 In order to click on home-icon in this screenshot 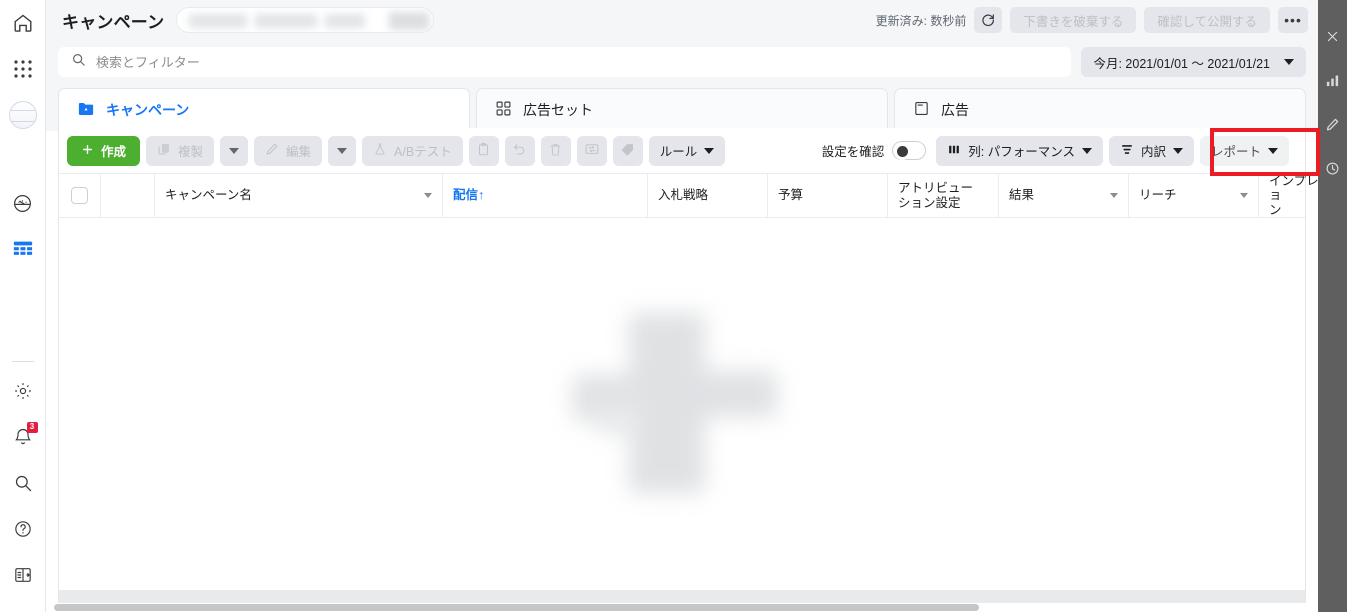, I will do `click(23, 23)`.